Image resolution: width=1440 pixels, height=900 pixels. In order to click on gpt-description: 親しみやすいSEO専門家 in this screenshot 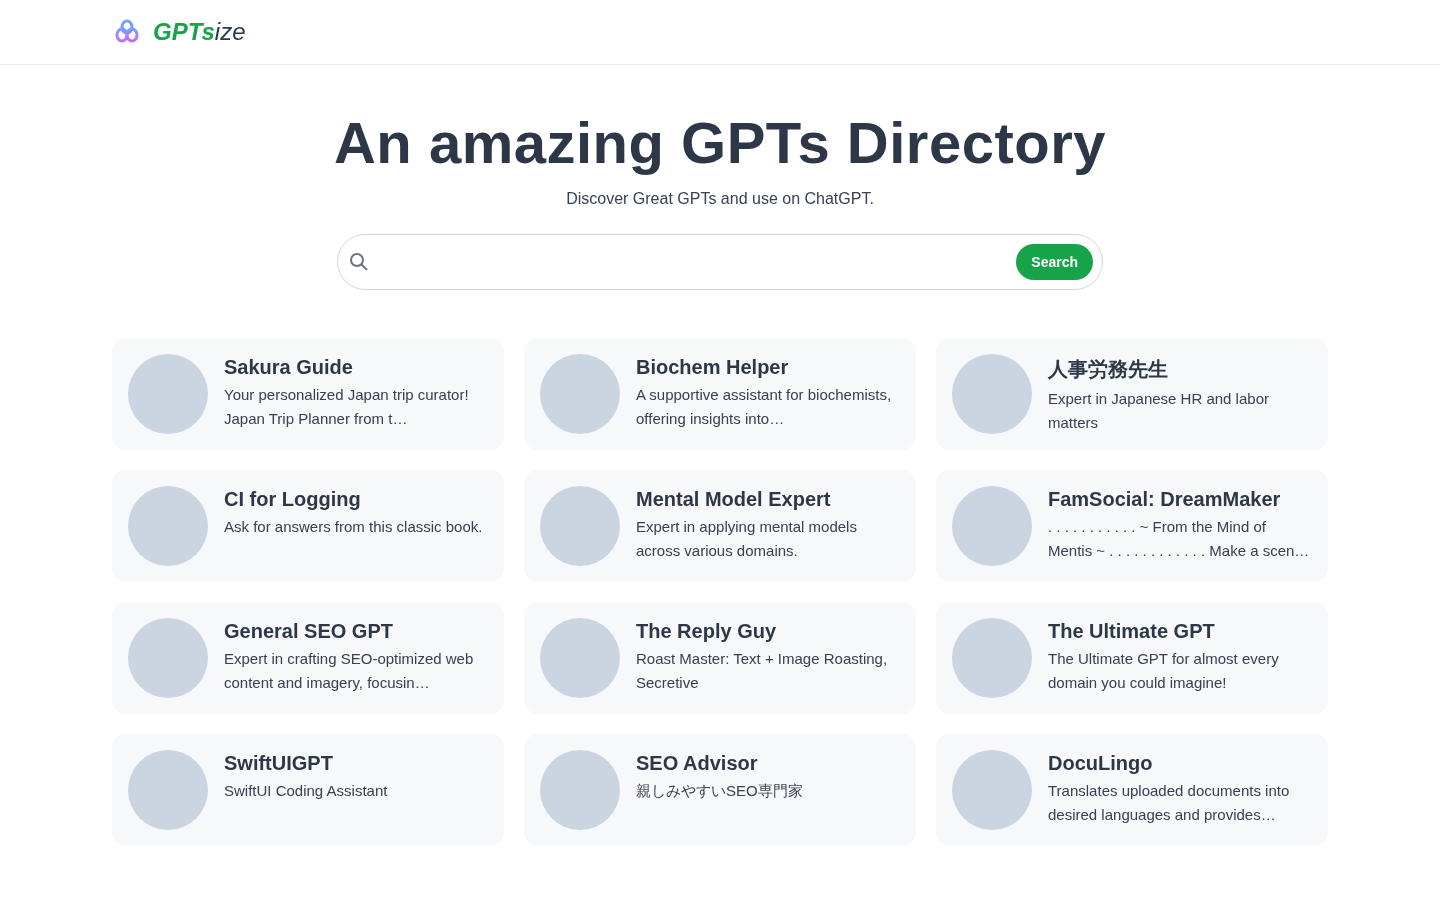, I will do `click(719, 791)`.